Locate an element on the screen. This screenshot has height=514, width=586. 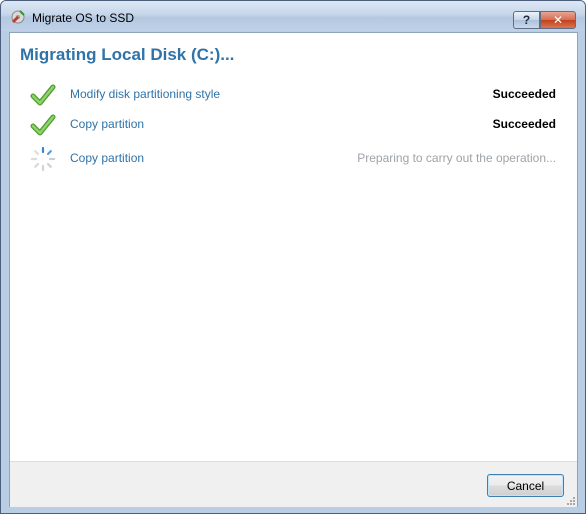
window-title: Migrate OS to SSD is located at coordinates (83, 18).